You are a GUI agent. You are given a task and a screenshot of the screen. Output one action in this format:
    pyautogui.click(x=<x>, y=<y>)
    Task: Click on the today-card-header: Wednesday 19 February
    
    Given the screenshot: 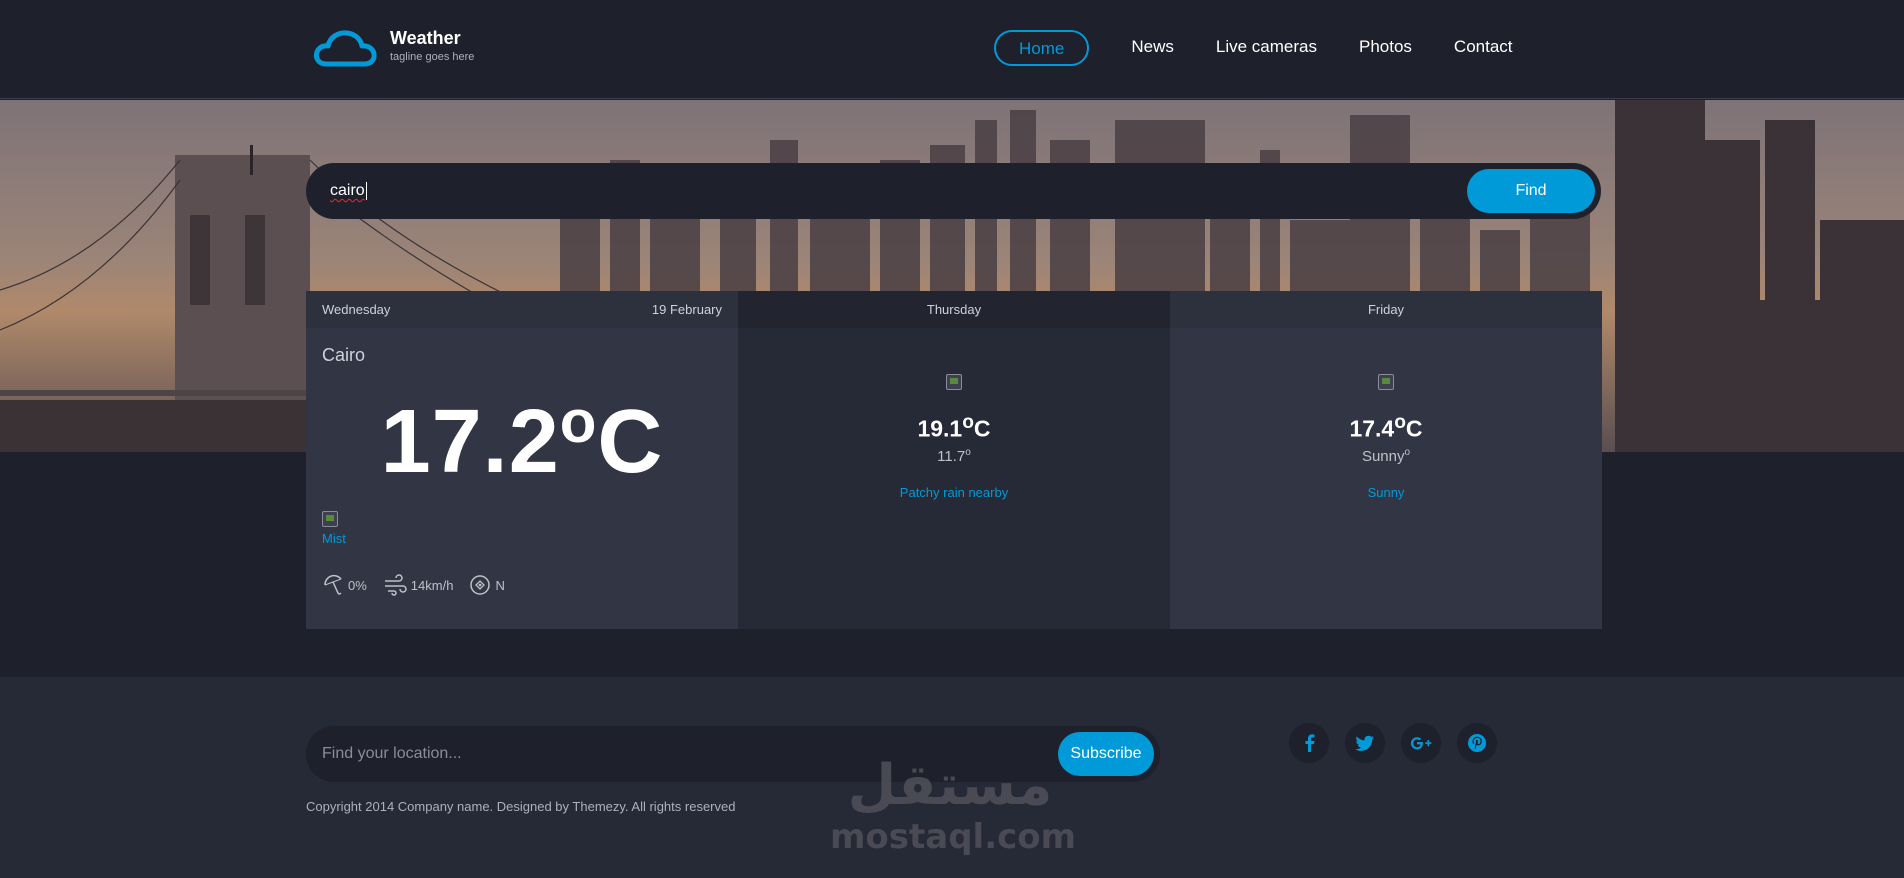 What is the action you would take?
    pyautogui.click(x=522, y=309)
    